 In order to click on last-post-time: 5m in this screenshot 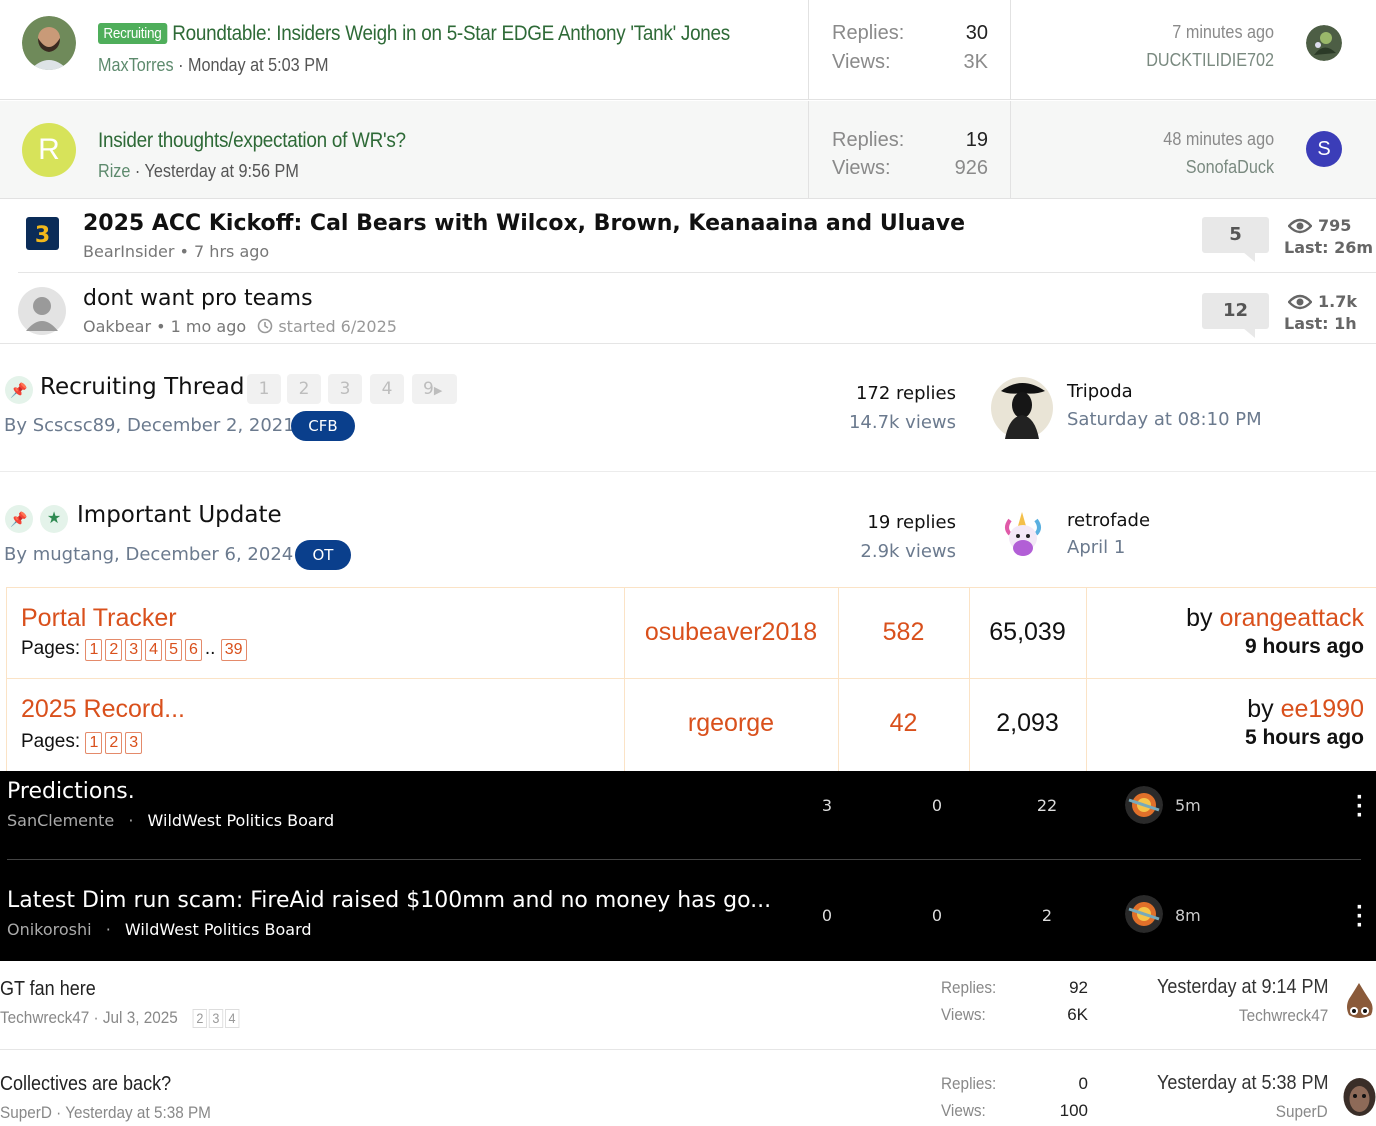, I will do `click(1188, 805)`.